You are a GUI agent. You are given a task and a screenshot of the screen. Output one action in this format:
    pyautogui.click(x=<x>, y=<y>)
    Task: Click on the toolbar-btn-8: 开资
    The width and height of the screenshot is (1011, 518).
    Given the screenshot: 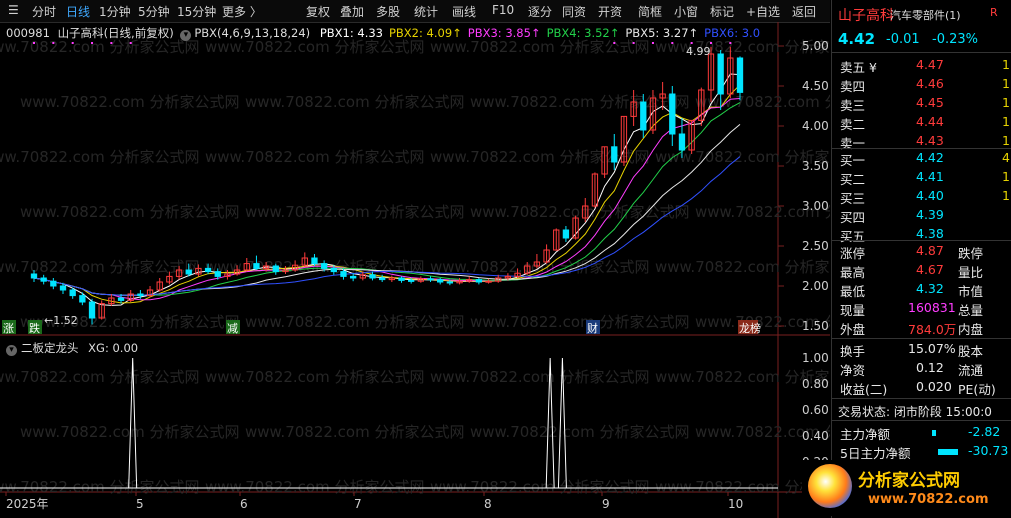 What is the action you would take?
    pyautogui.click(x=610, y=11)
    